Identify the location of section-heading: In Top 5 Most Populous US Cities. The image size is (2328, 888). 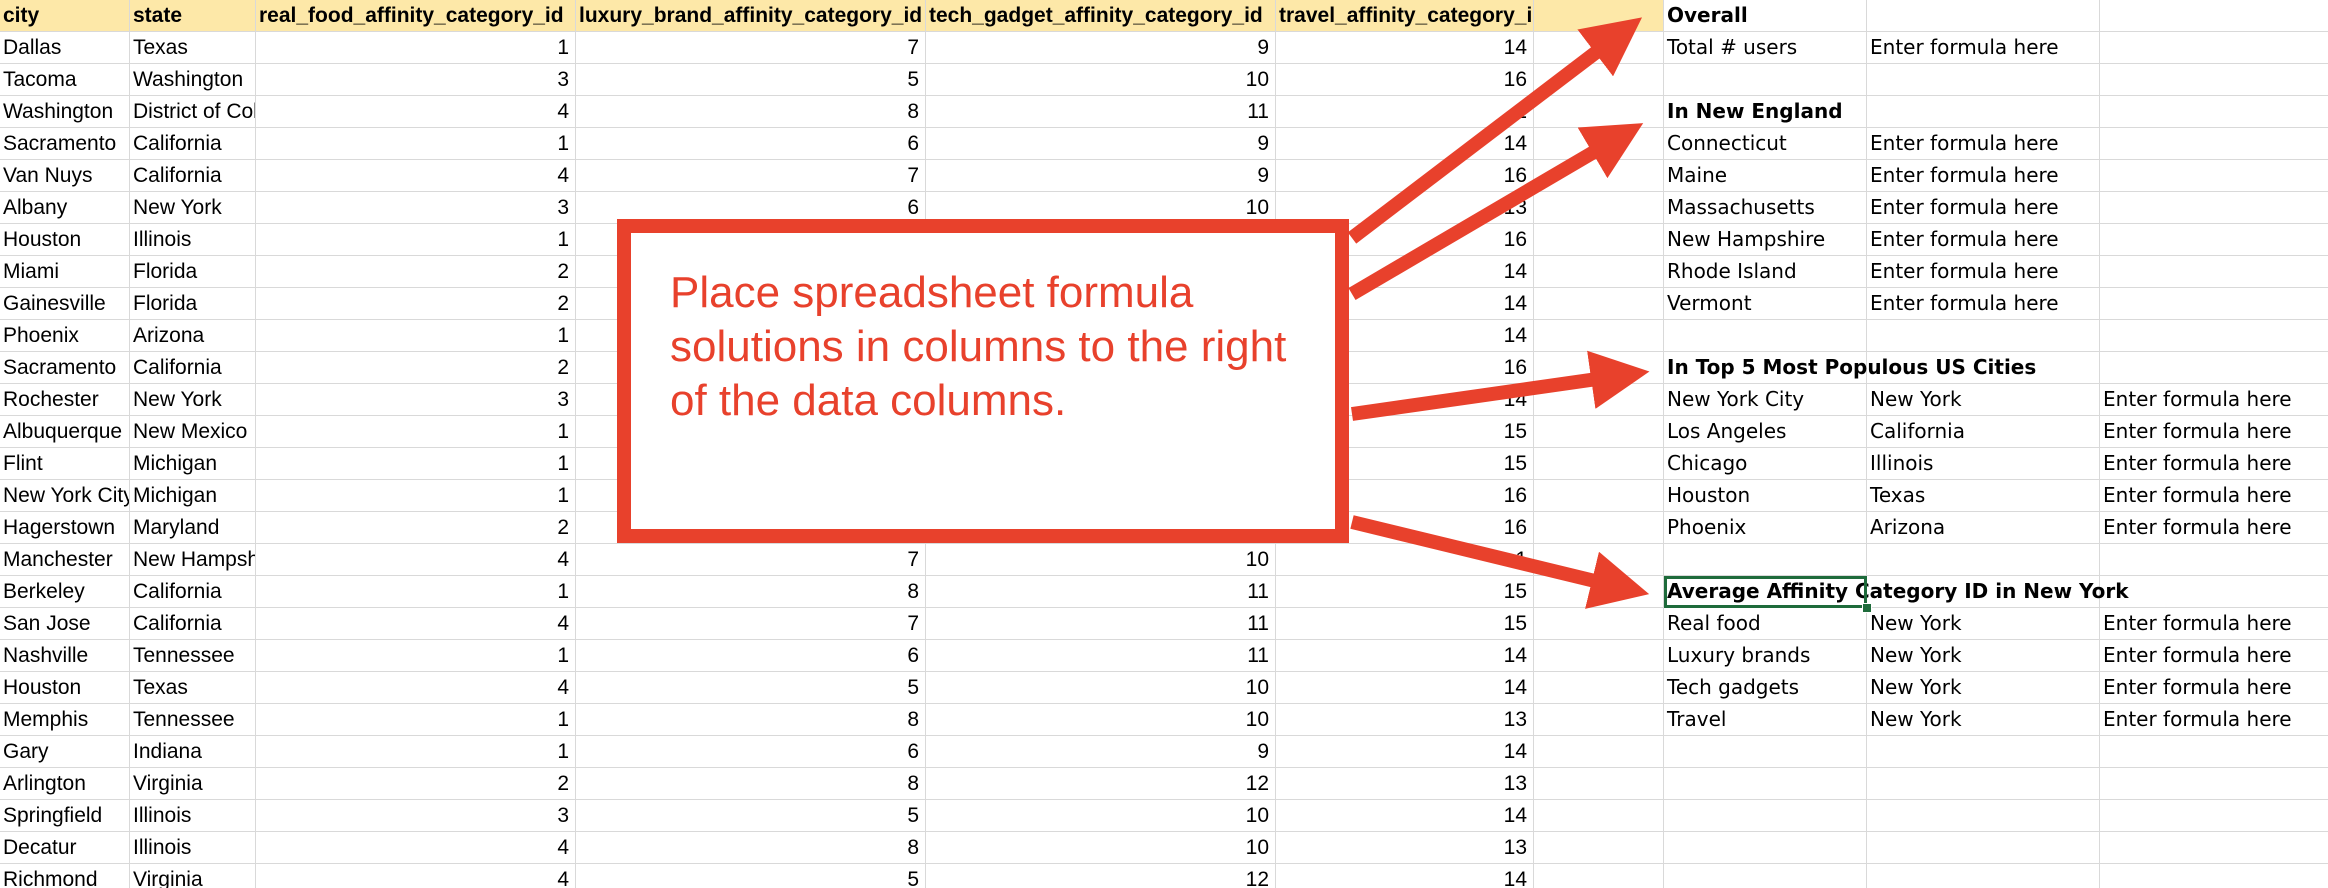
(1850, 368).